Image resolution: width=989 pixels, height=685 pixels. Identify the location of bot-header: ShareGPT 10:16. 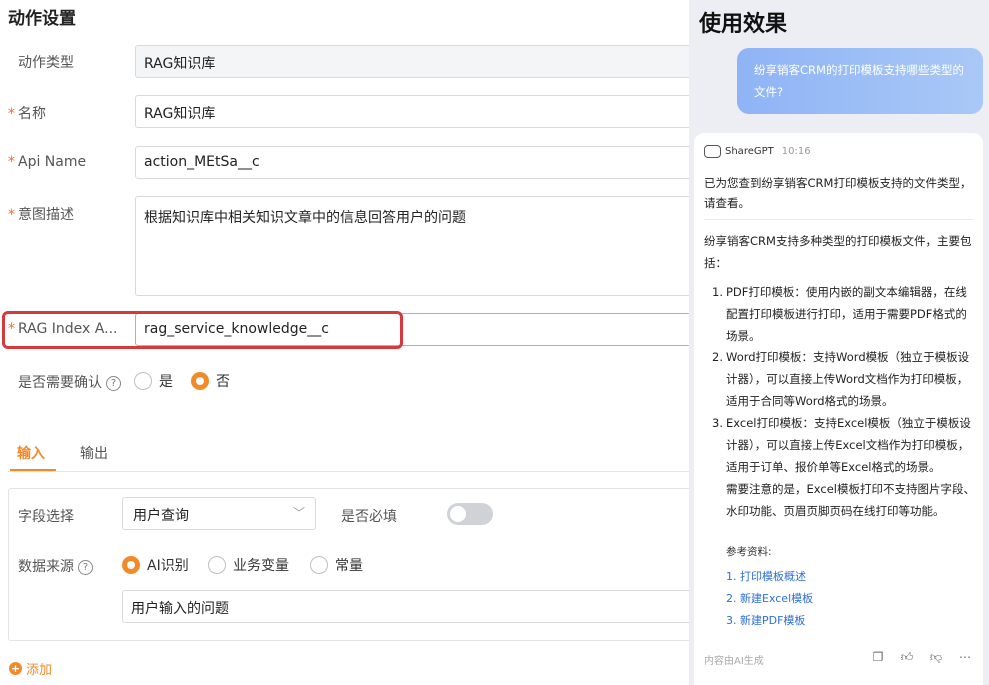
(757, 151).